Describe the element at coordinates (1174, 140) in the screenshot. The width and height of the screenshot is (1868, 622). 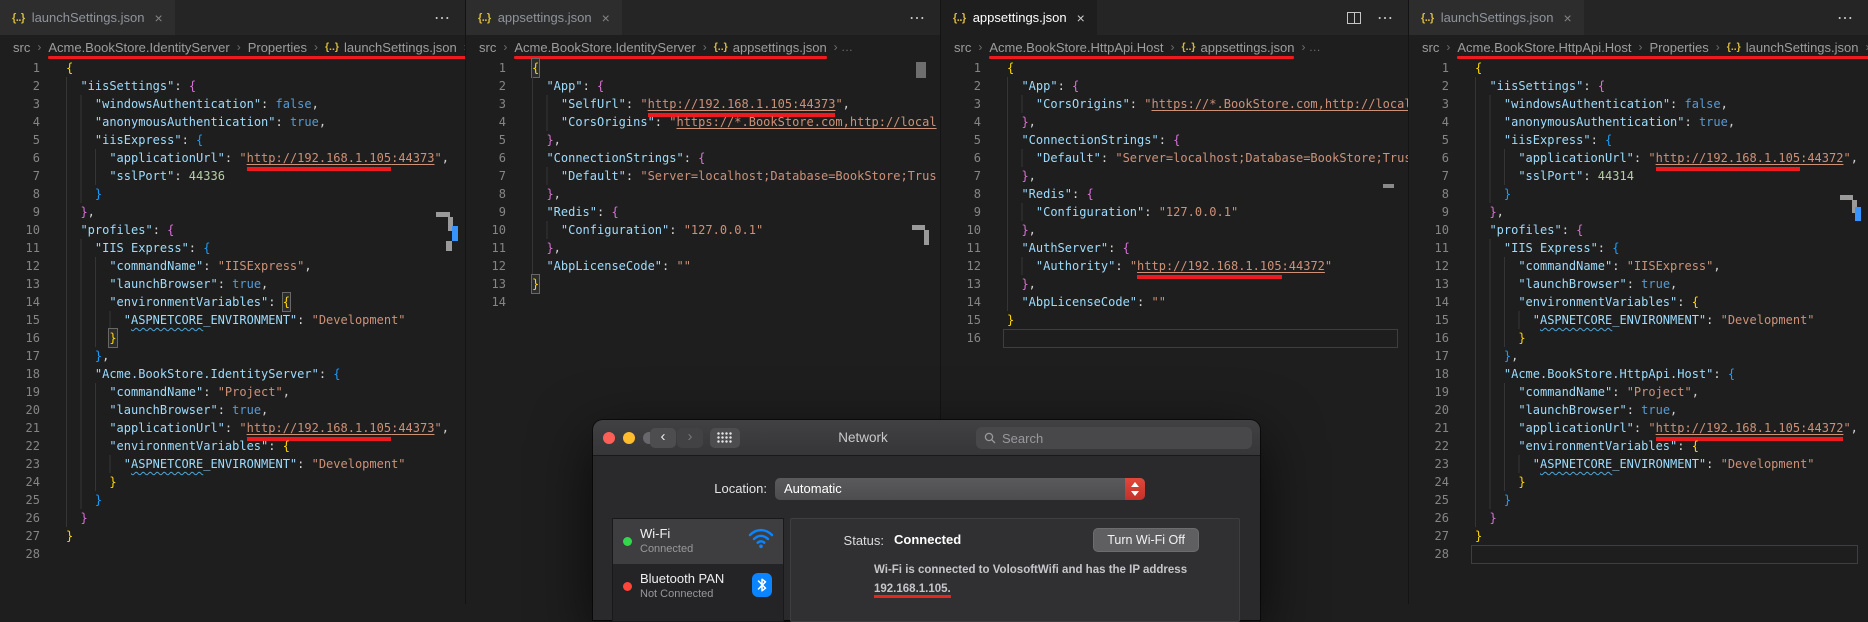
I see `code-line: 5"ConnectionStrings": {` at that location.